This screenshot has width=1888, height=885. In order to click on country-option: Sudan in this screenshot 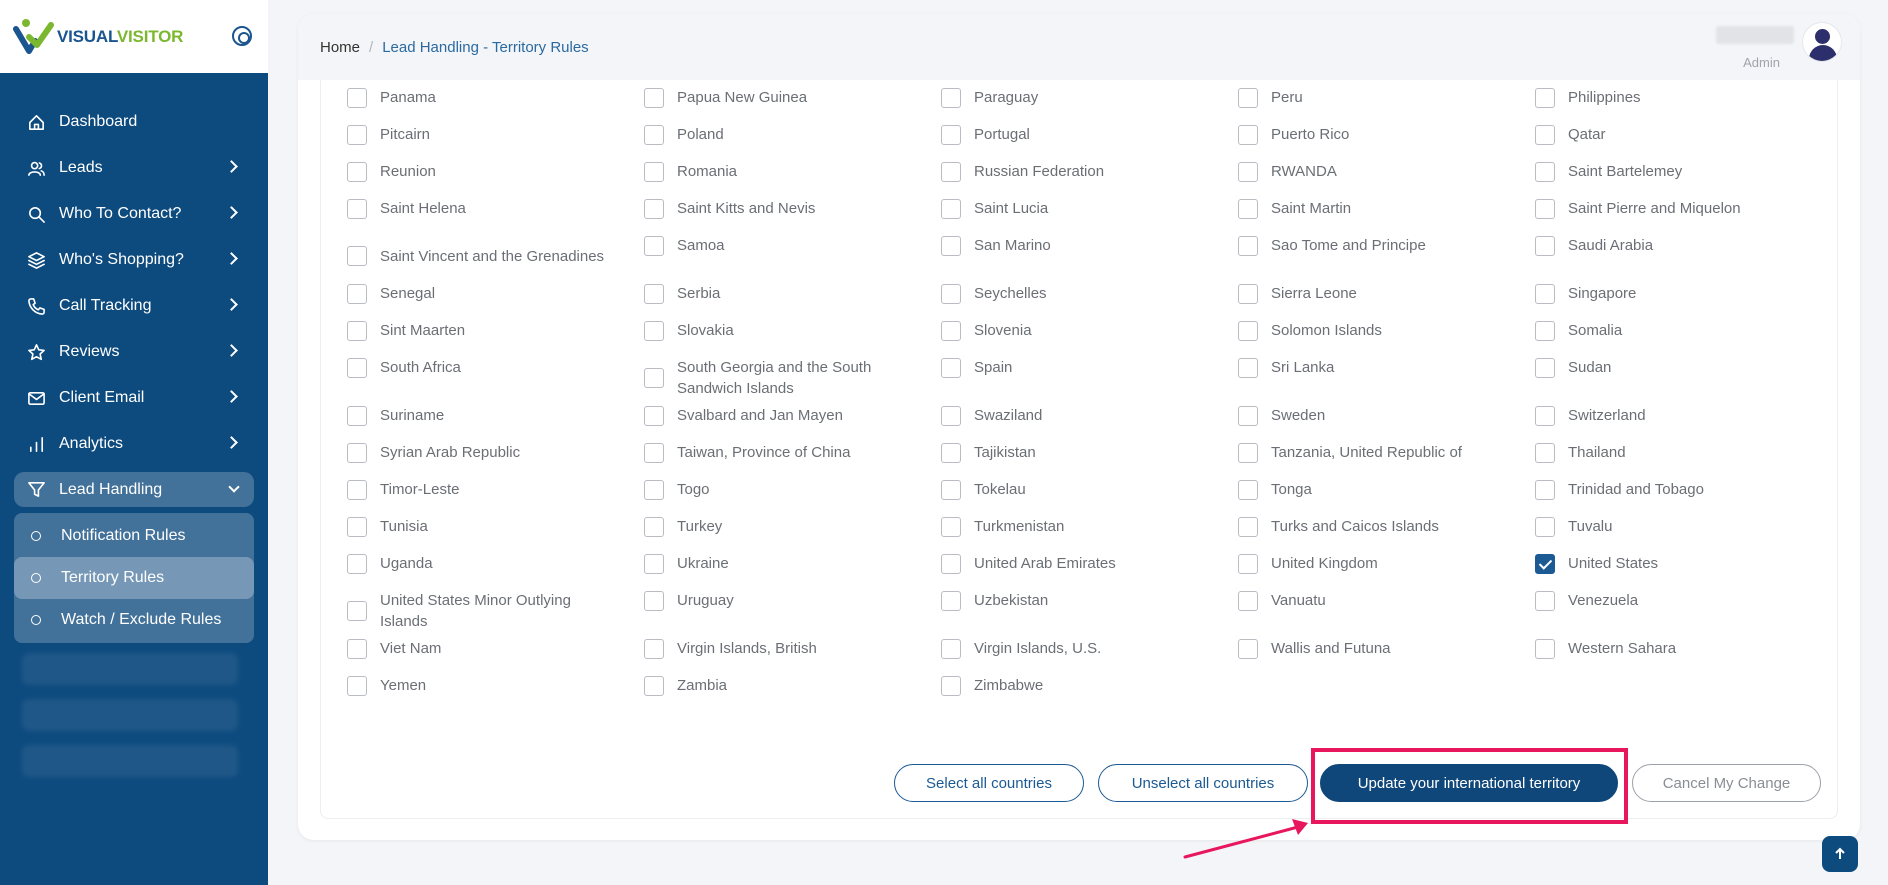, I will do `click(1667, 367)`.